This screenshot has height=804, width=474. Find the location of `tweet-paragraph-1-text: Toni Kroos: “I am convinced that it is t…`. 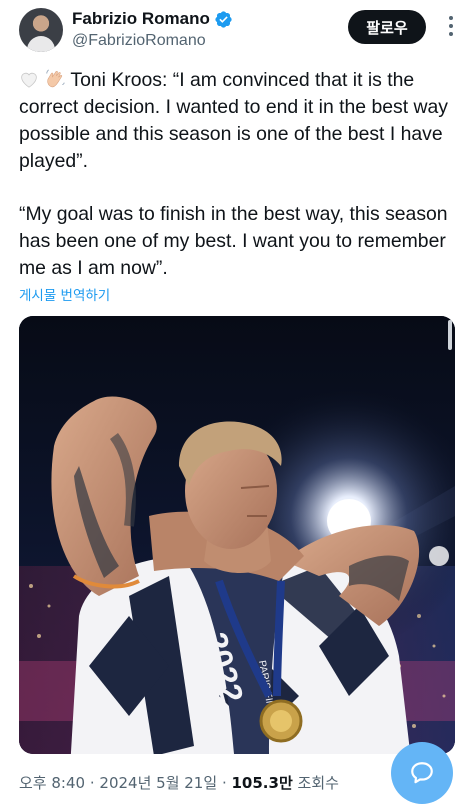

tweet-paragraph-1-text: Toni Kroos: “I am convinced that it is t… is located at coordinates (233, 120).